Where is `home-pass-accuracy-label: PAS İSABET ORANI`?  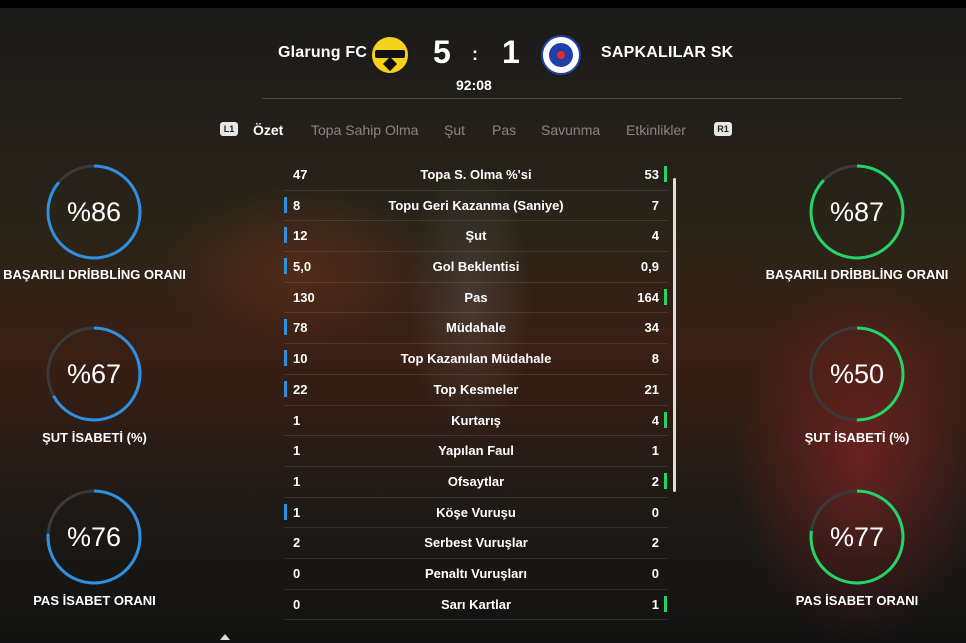 home-pass-accuracy-label: PAS İSABET ORANI is located at coordinates (94, 600).